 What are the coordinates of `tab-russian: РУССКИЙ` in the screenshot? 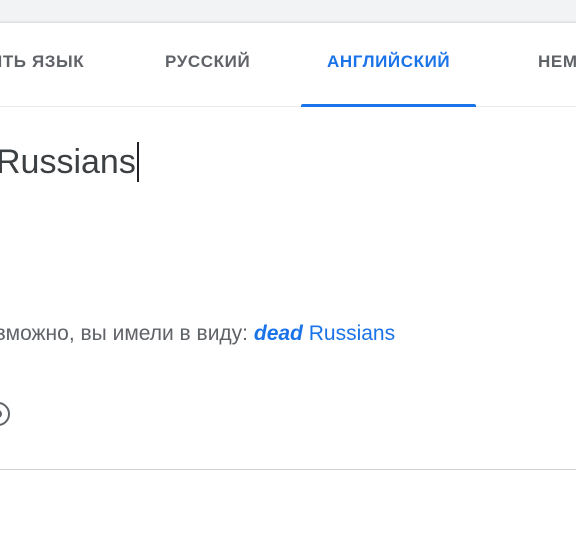 It's located at (207, 79).